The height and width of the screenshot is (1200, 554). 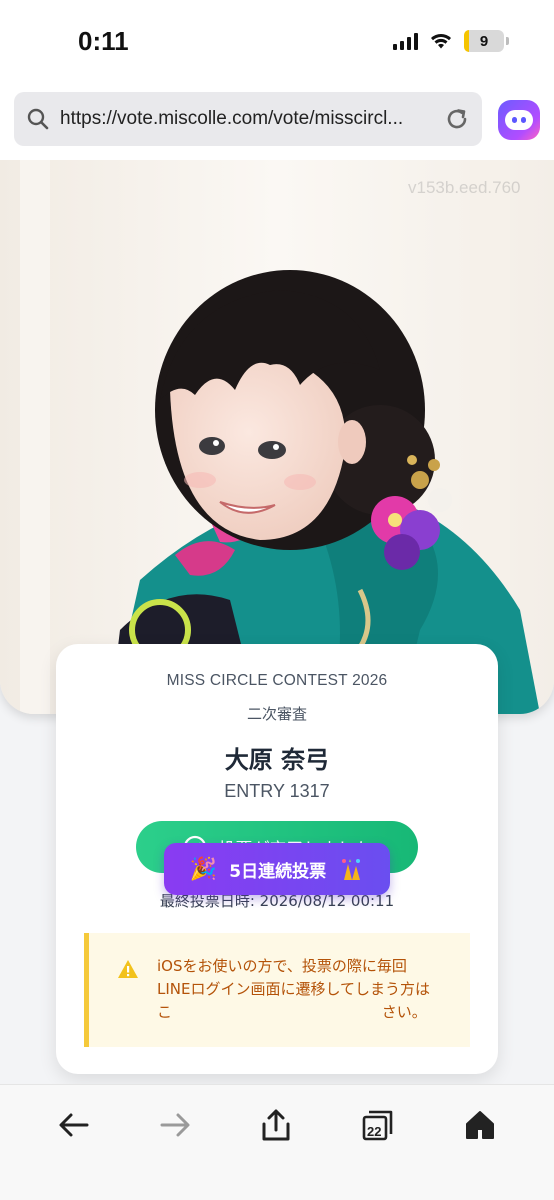 What do you see at coordinates (294, 989) in the screenshot?
I see `notice-line-2: LINEログイン画面に遷移してしまう方は` at bounding box center [294, 989].